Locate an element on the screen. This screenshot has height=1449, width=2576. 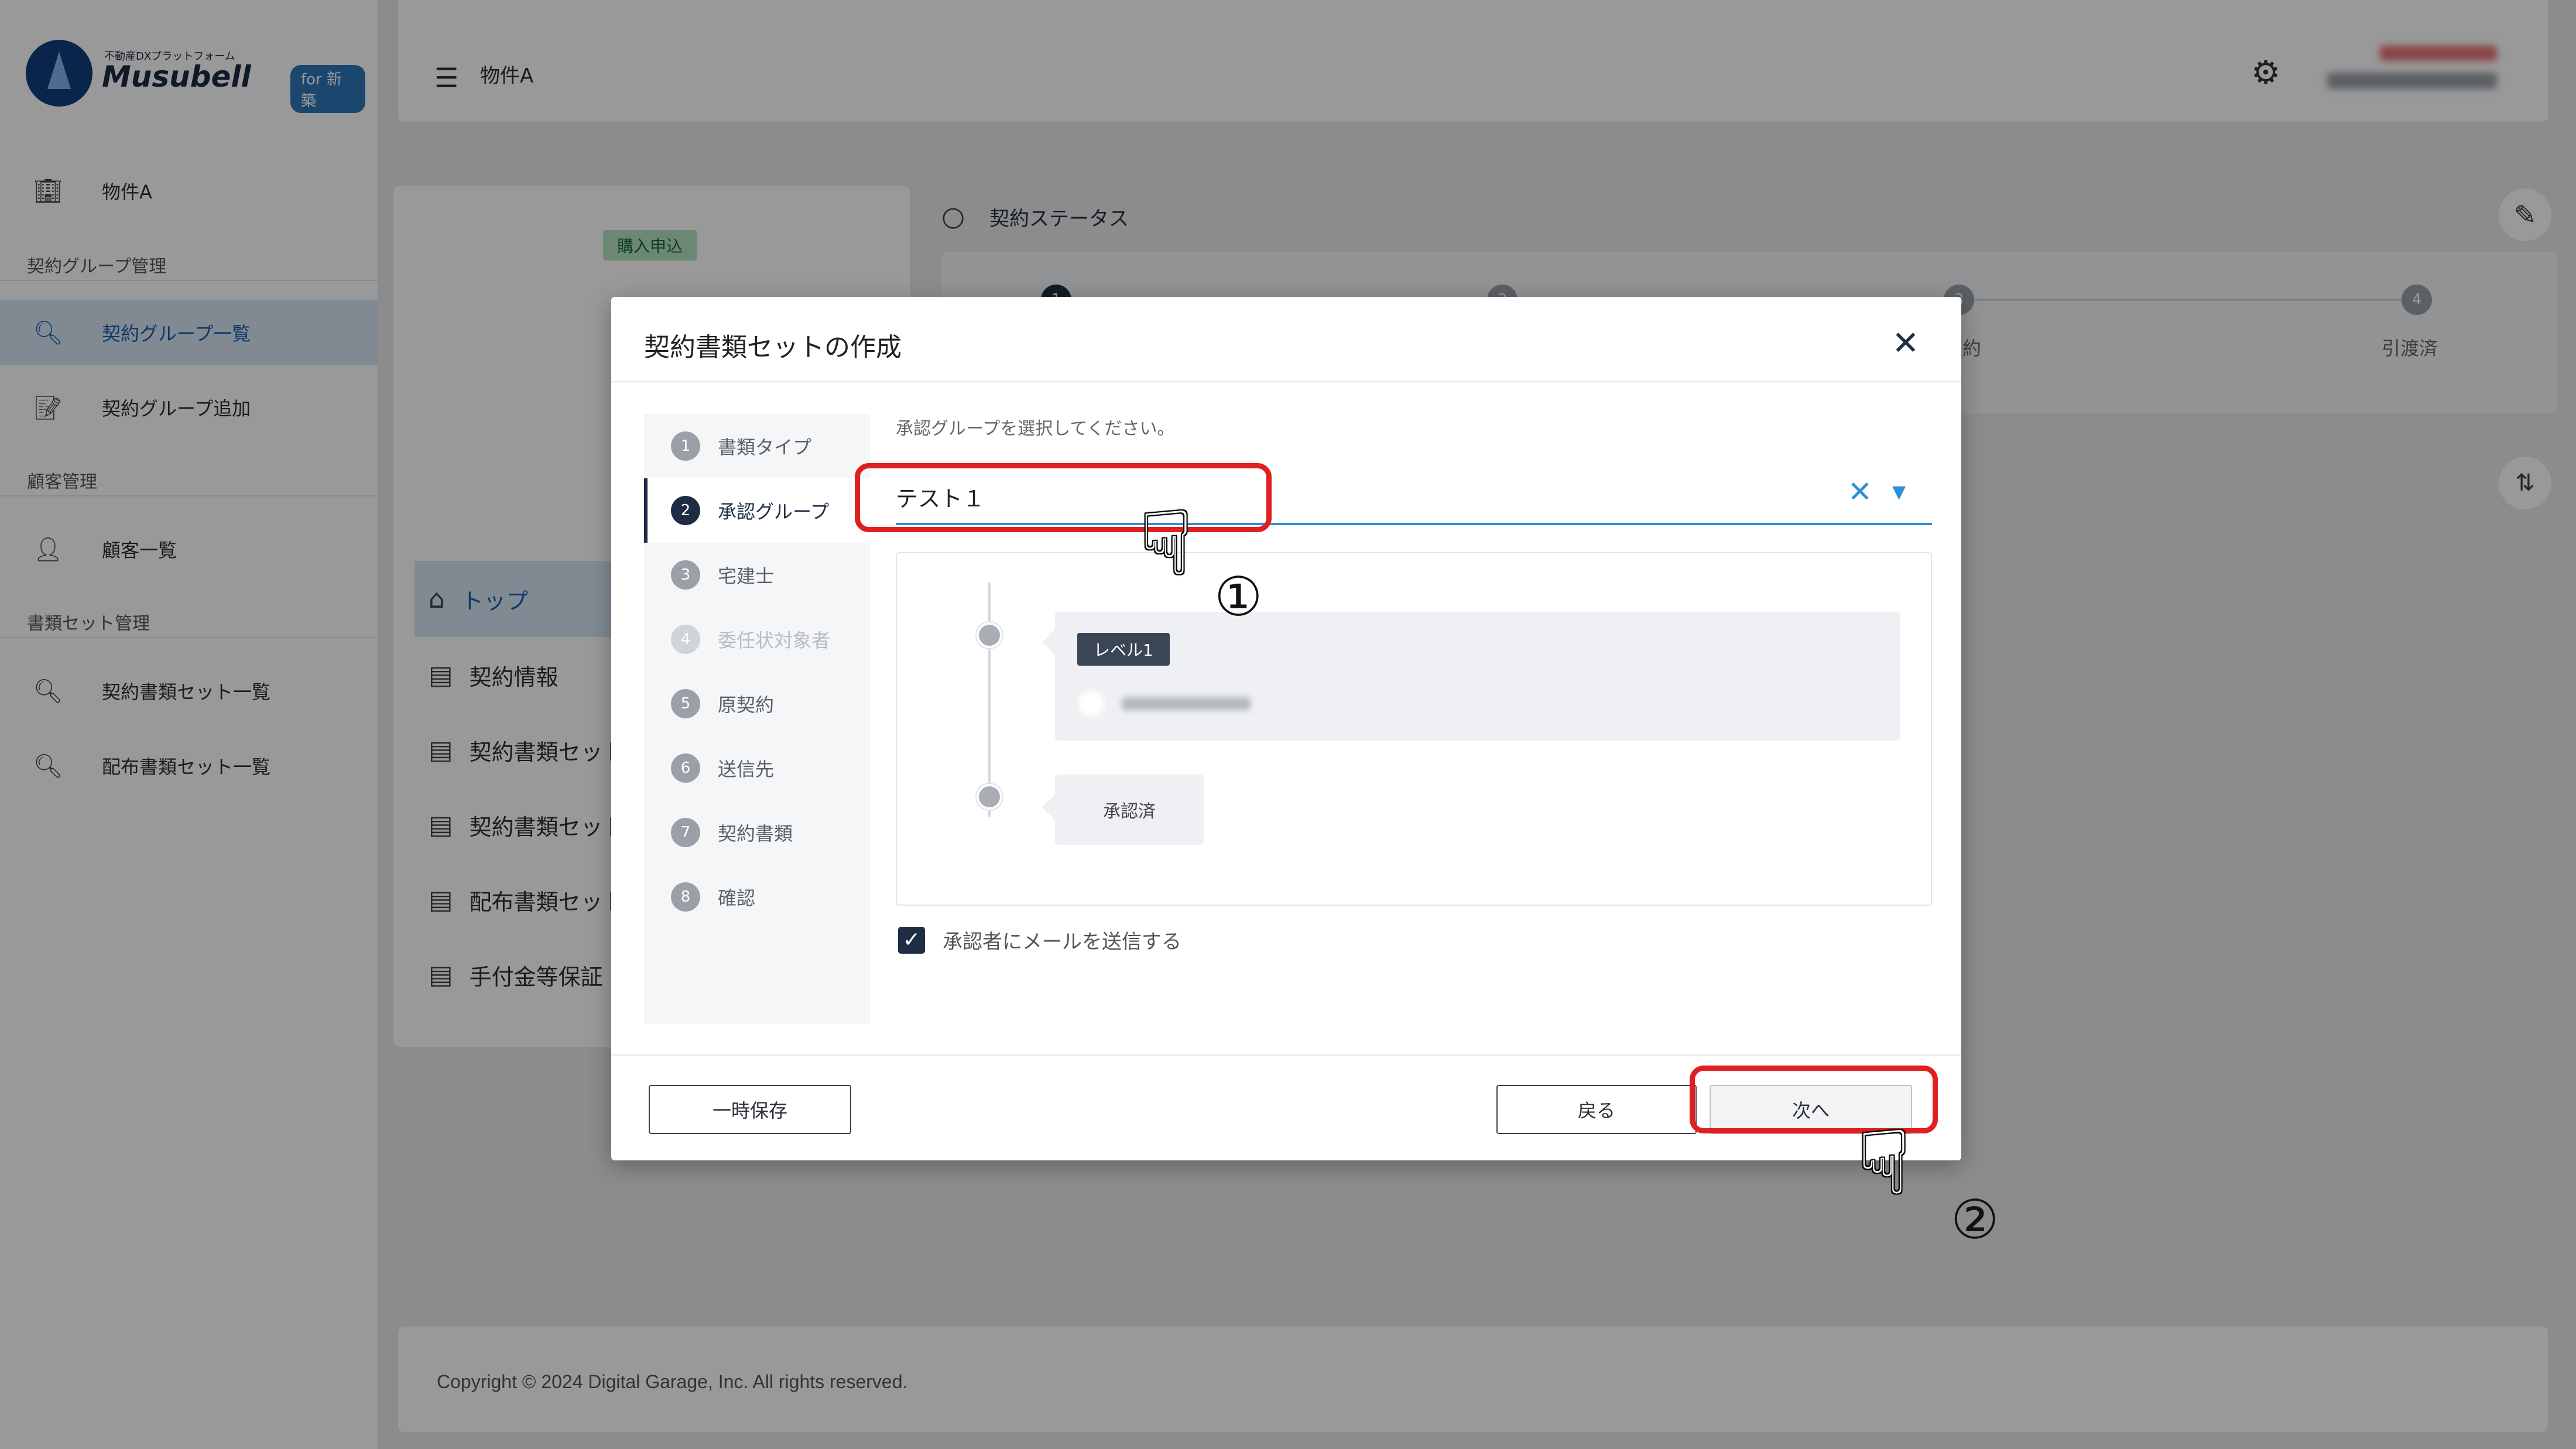
approval-flow-timeline: レベル1 承認済 is located at coordinates (1414, 729).